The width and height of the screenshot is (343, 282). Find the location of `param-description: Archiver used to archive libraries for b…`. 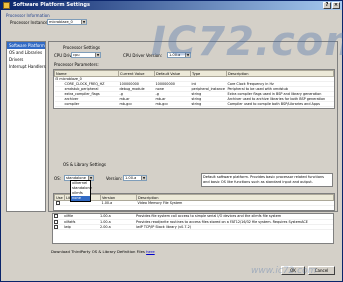

param-description: Archiver used to archive libraries for b… is located at coordinates (280, 99).